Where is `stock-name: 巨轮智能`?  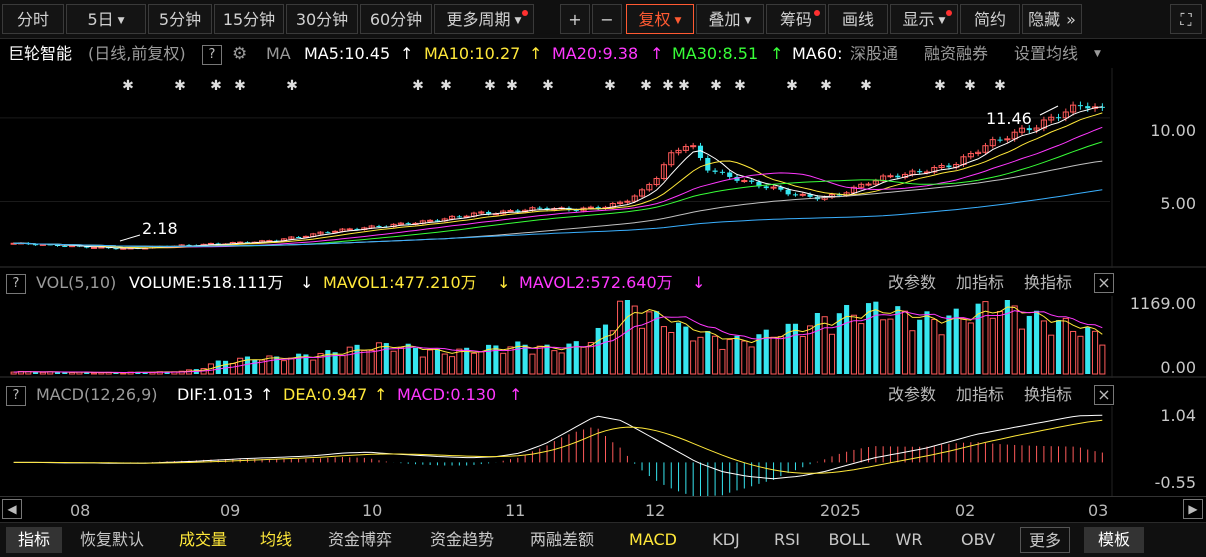
stock-name: 巨轮智能 is located at coordinates (40, 54).